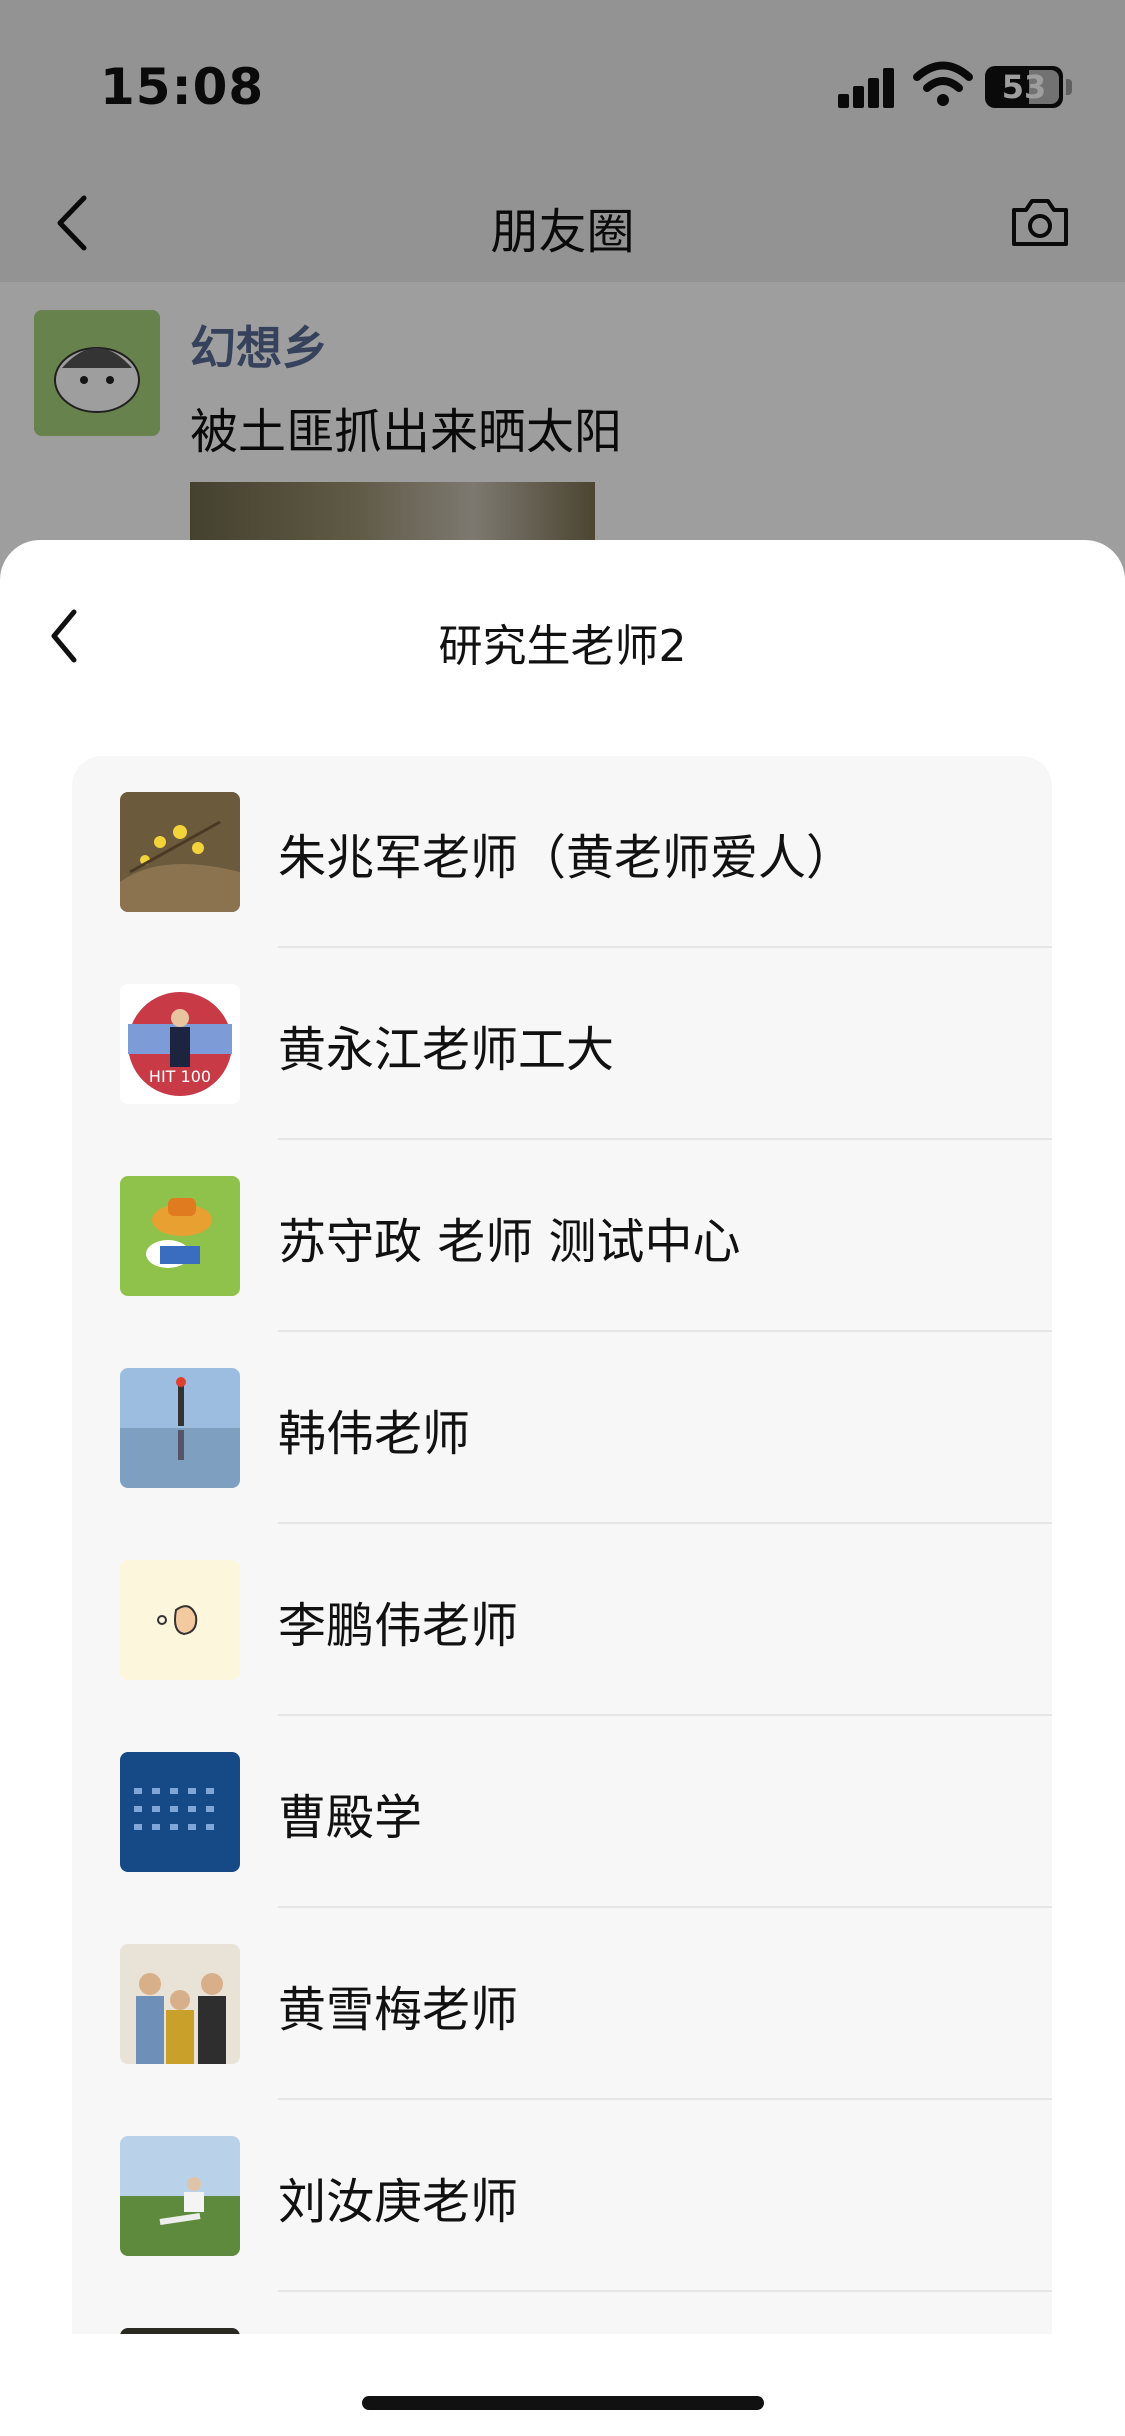 The height and width of the screenshot is (2436, 1125). What do you see at coordinates (566, 858) in the screenshot?
I see `contact-name: 朱兆军老师（黄老师爱人）` at bounding box center [566, 858].